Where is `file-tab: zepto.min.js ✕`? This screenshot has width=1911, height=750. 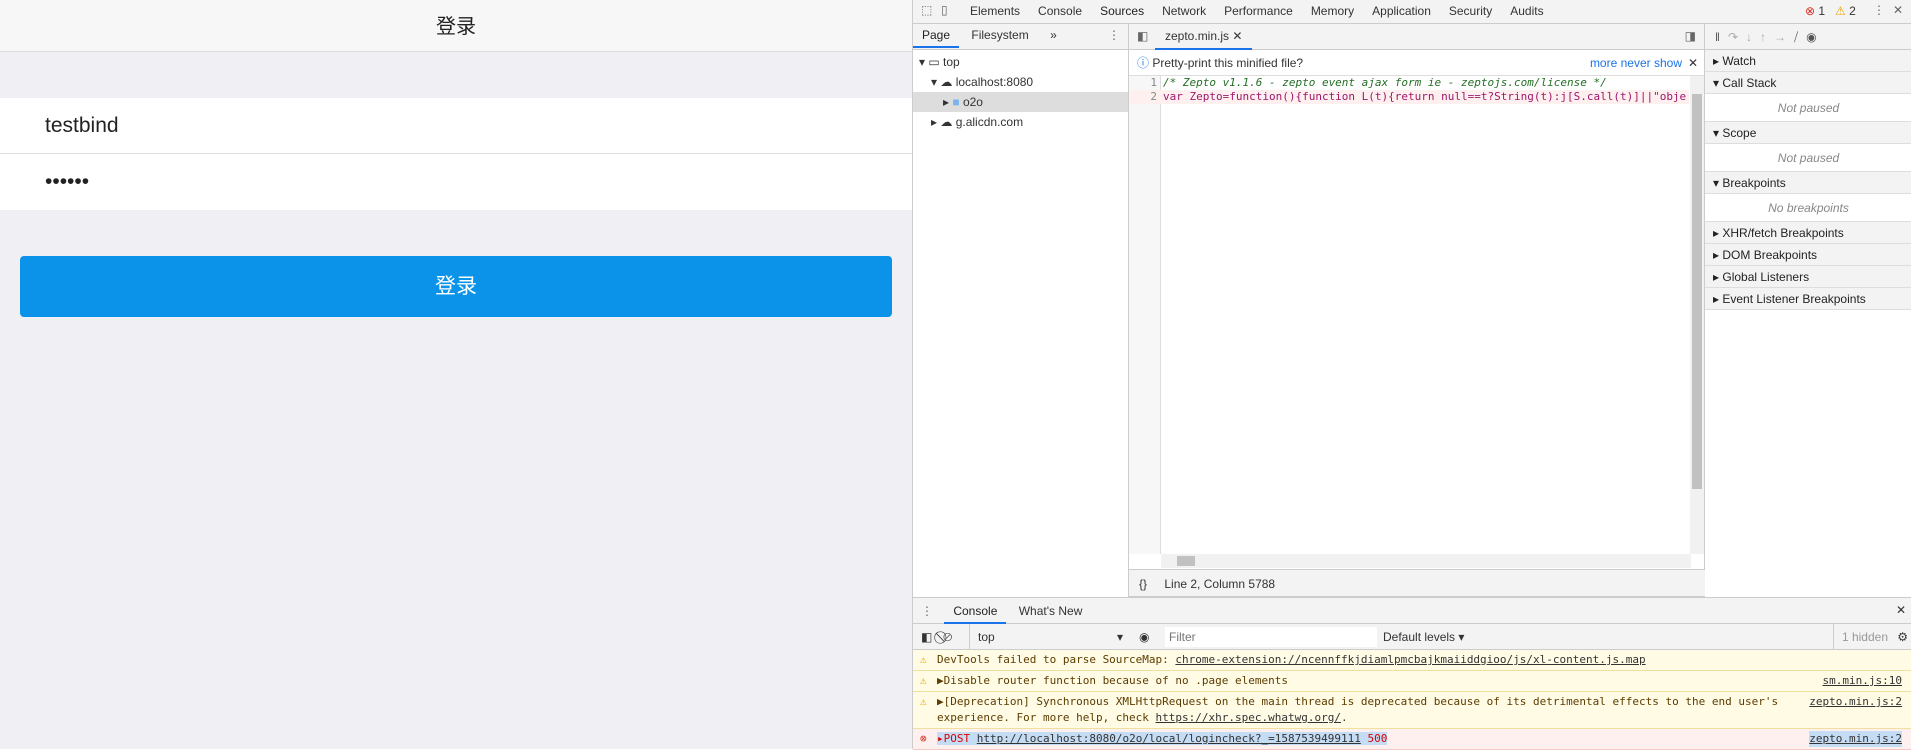
file-tab: zepto.min.js ✕ is located at coordinates (1204, 37).